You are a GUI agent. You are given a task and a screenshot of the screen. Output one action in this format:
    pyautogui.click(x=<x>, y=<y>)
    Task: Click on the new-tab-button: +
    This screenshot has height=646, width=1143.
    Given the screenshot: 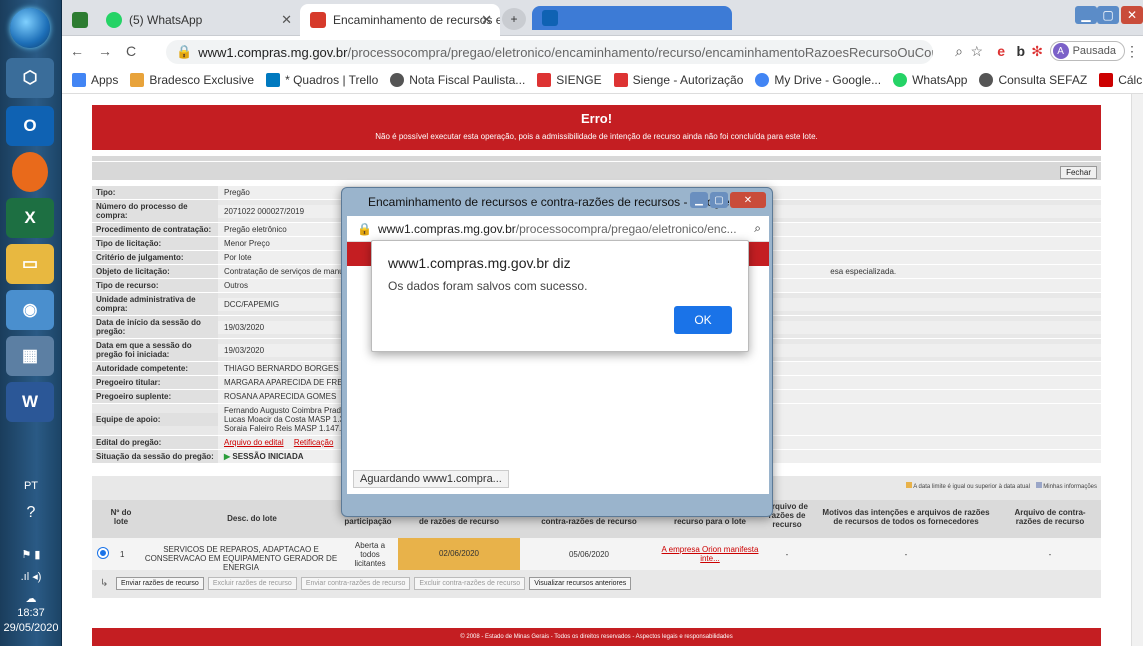 What is the action you would take?
    pyautogui.click(x=514, y=19)
    